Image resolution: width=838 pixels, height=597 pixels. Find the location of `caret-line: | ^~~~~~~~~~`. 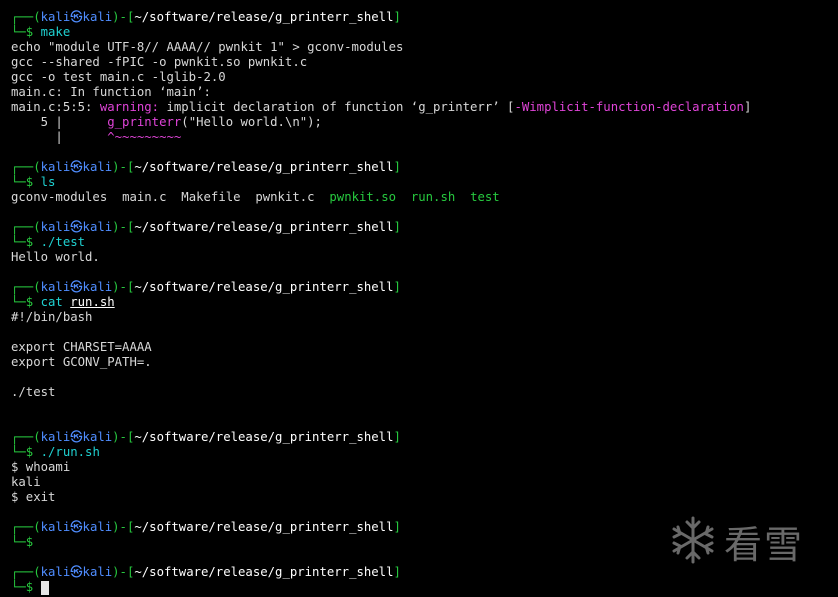

caret-line: | ^~~~~~~~~~ is located at coordinates (424, 137).